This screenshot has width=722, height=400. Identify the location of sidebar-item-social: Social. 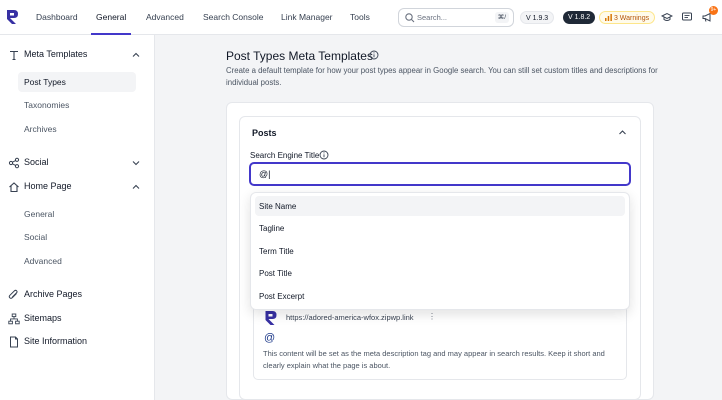
(77, 163).